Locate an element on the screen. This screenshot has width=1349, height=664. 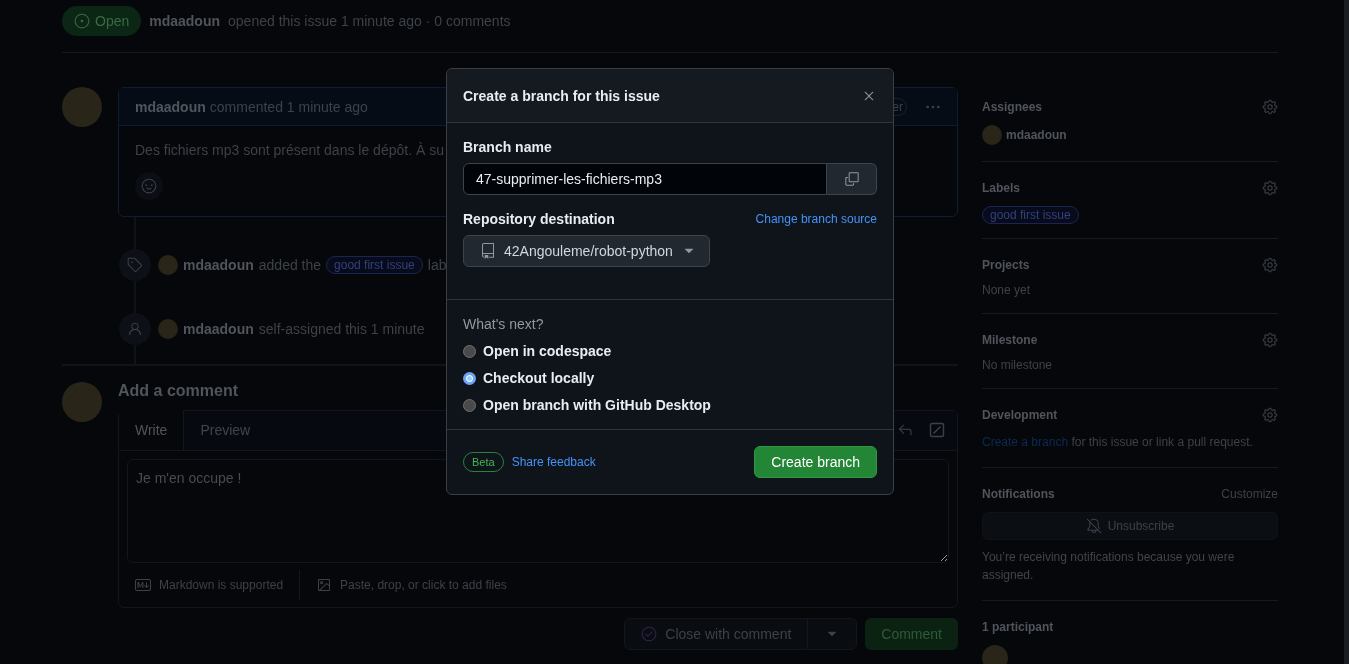
radio-option: Open branch with GitHub Desktop is located at coordinates (670, 405).